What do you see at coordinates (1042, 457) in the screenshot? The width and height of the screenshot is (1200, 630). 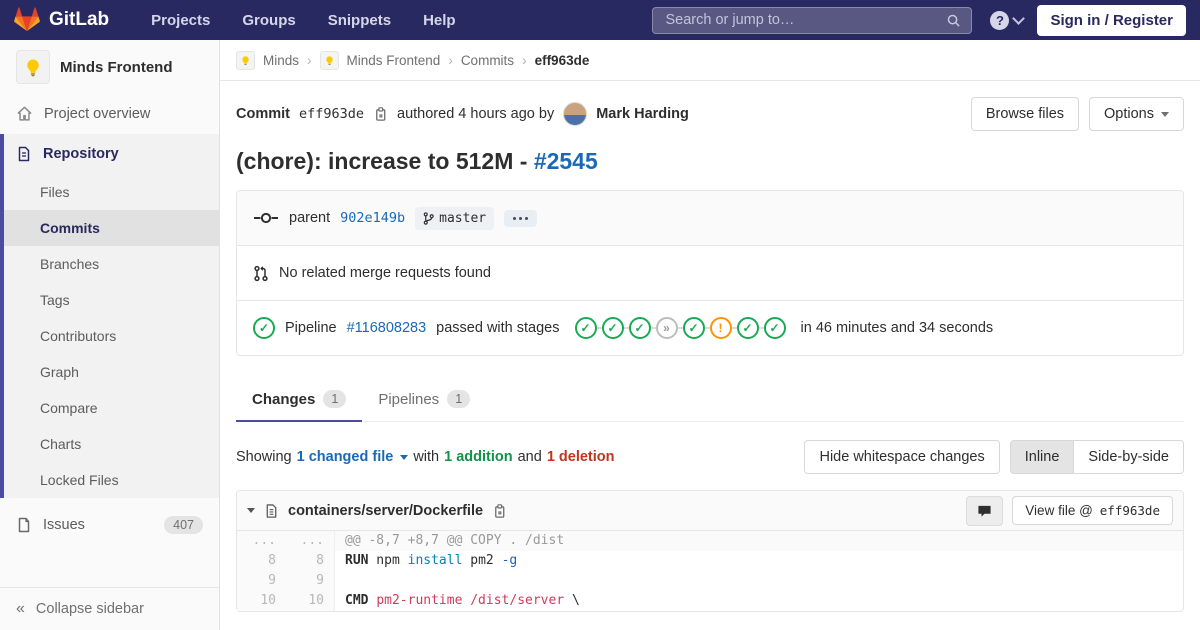 I see `inline-view-button: Inline` at bounding box center [1042, 457].